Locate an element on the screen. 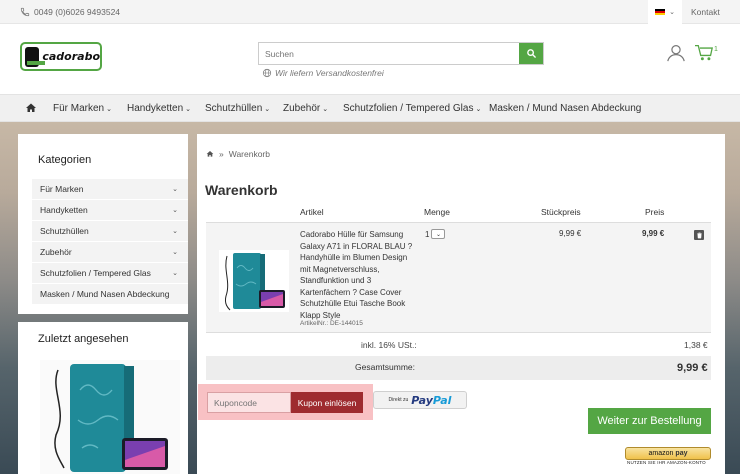 This screenshot has width=740, height=474. user-account-icon is located at coordinates (676, 53).